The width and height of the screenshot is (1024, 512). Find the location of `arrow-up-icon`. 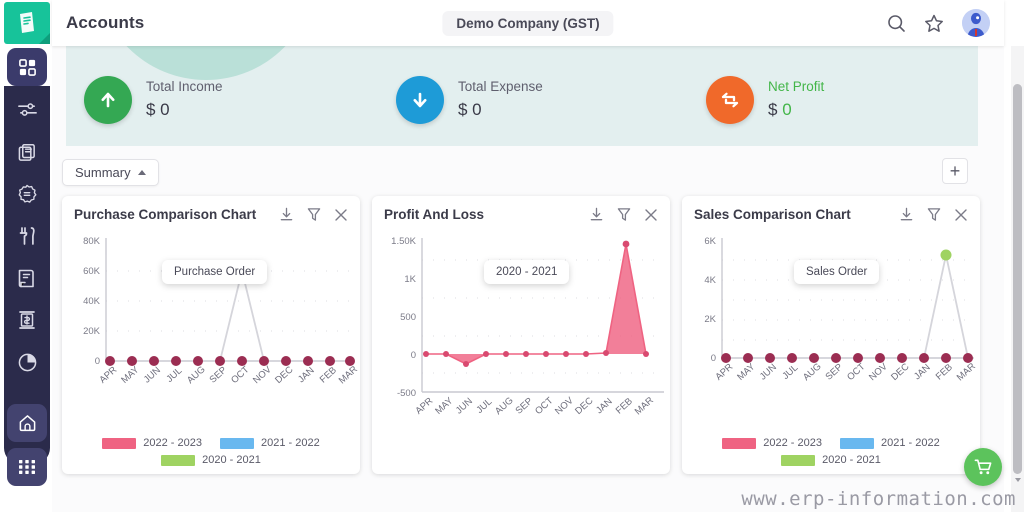

arrow-up-icon is located at coordinates (108, 100).